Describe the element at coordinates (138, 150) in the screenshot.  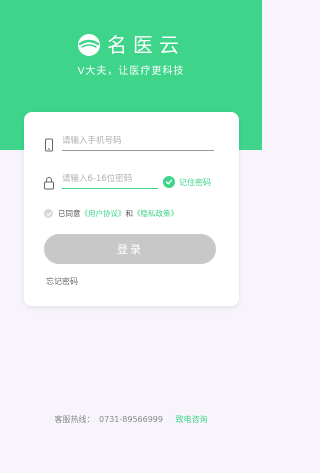
I see `phone-underline` at that location.